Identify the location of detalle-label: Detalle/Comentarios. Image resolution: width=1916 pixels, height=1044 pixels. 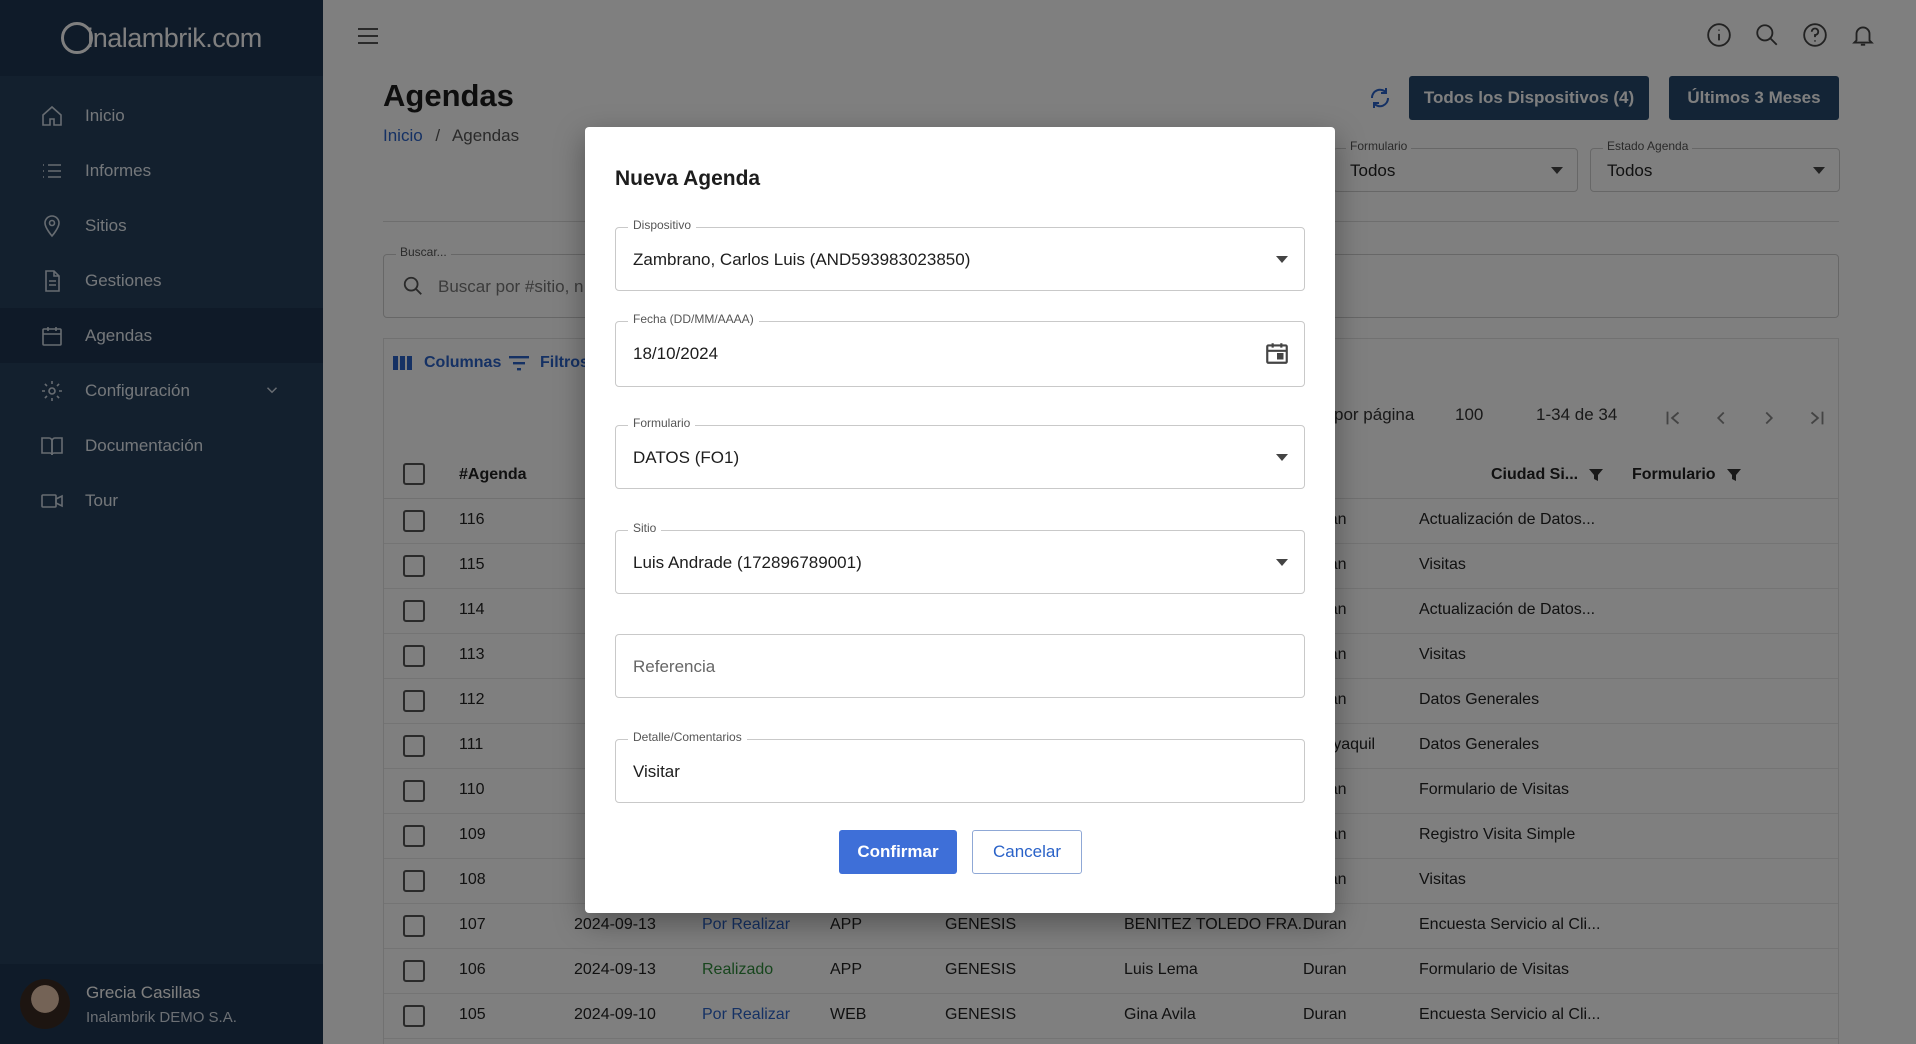
(687, 737).